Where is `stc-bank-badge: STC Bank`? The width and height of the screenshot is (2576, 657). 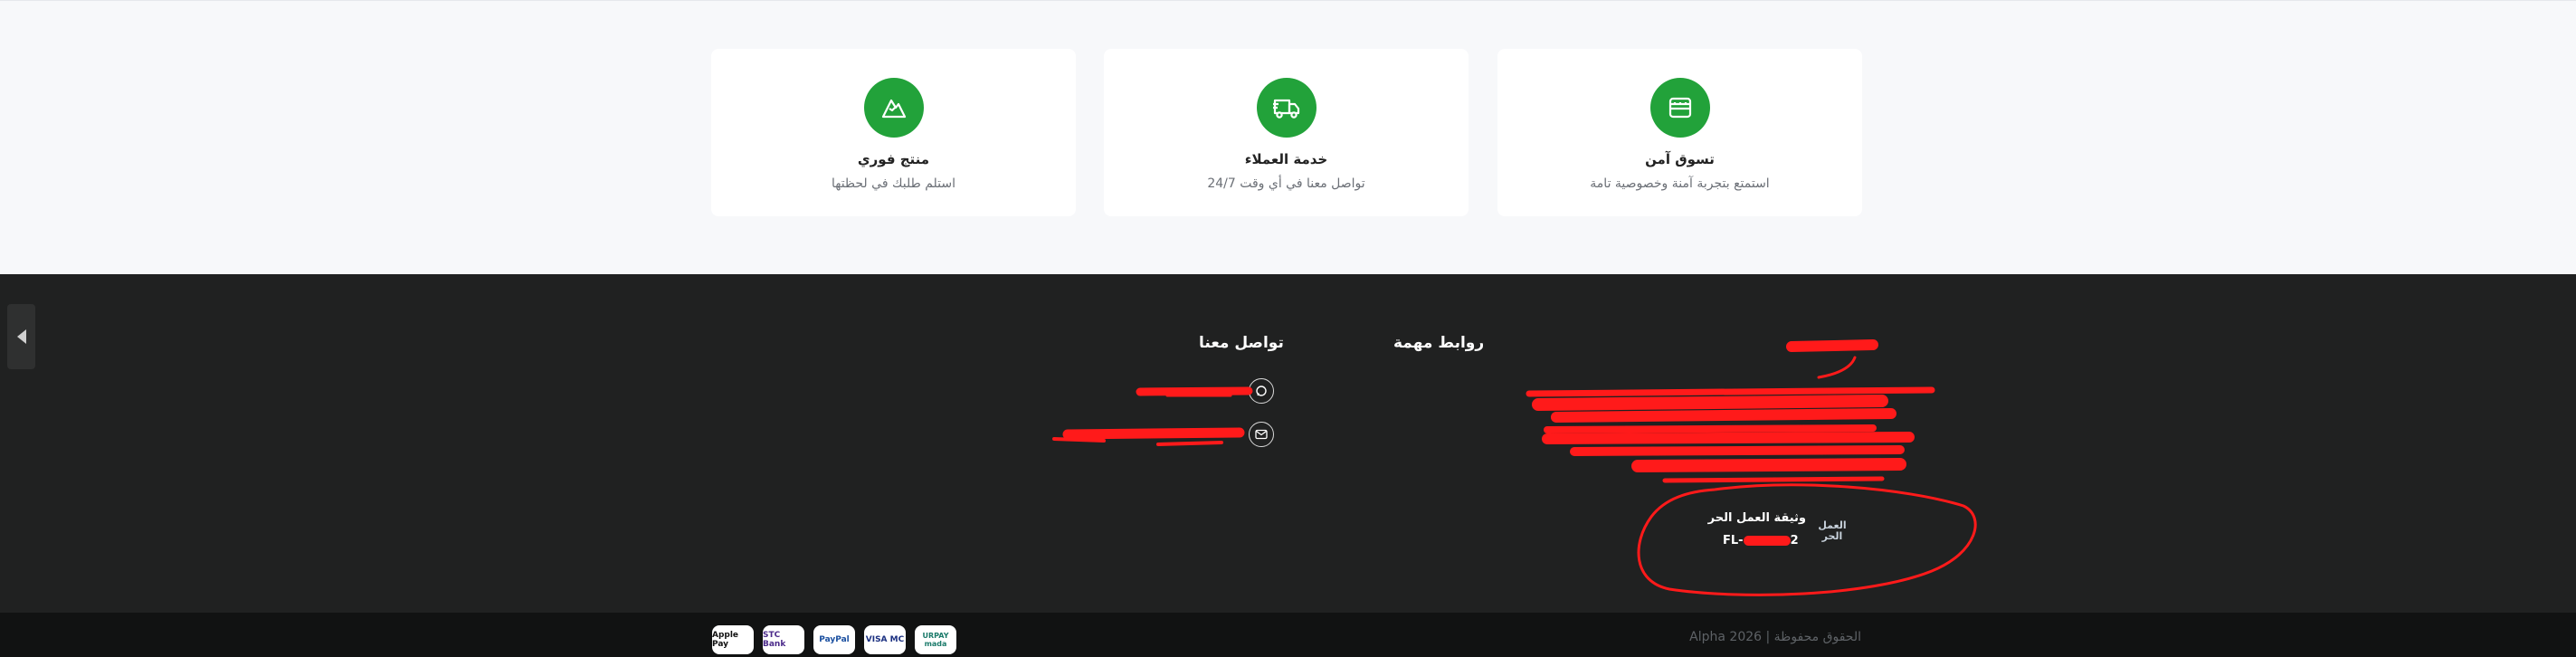
stc-bank-badge: STC Bank is located at coordinates (784, 639).